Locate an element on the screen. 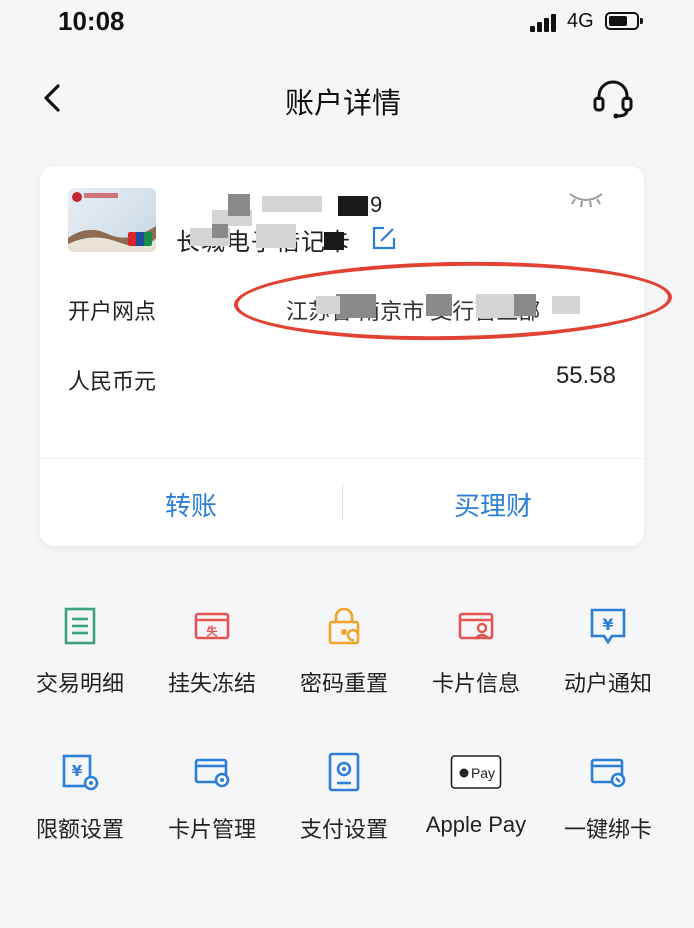  limit-settings-icon: ¥ is located at coordinates (80, 772).